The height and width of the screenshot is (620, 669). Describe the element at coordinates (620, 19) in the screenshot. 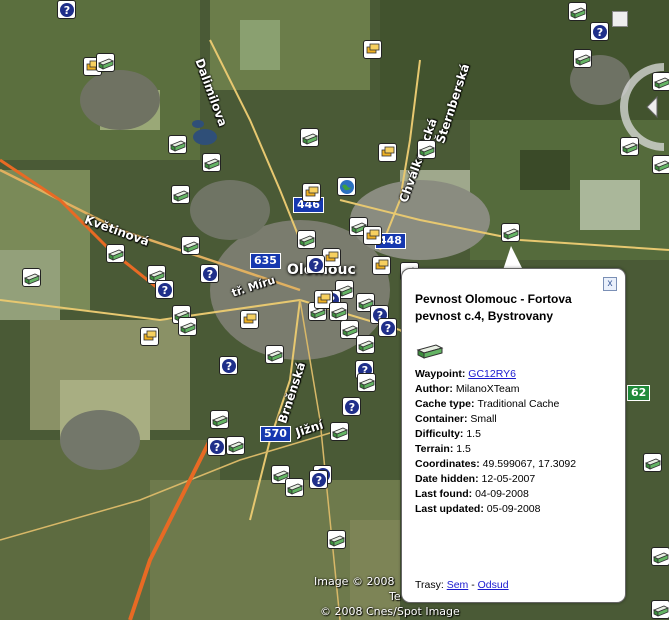

I see `map-reset-icon` at that location.